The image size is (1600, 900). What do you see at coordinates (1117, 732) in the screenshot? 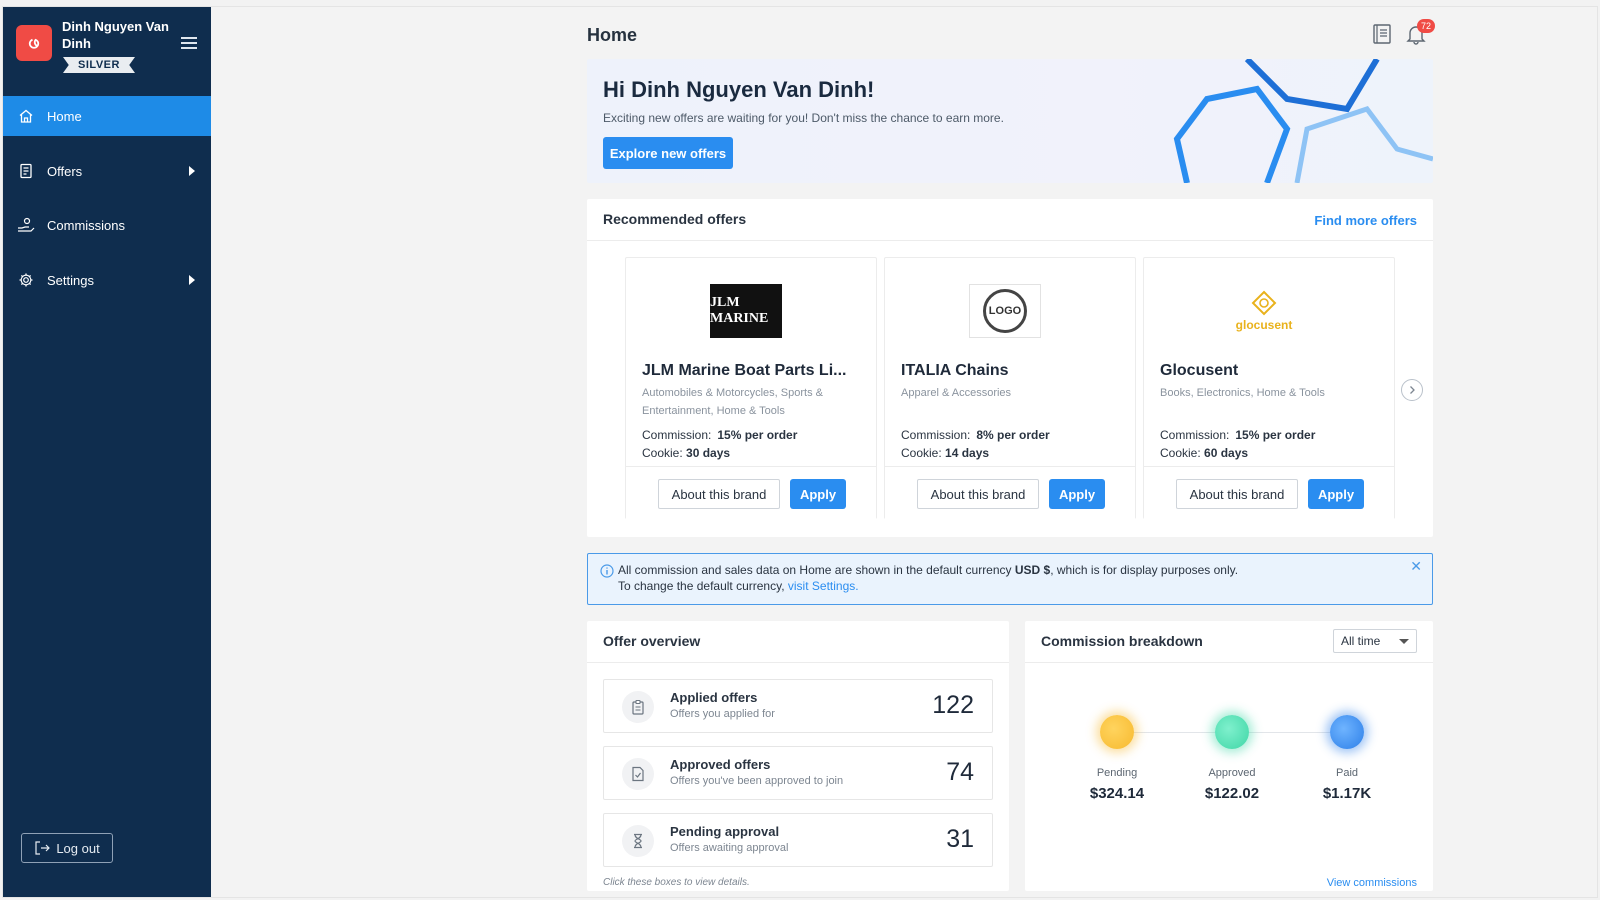
I see `pending-dot` at bounding box center [1117, 732].